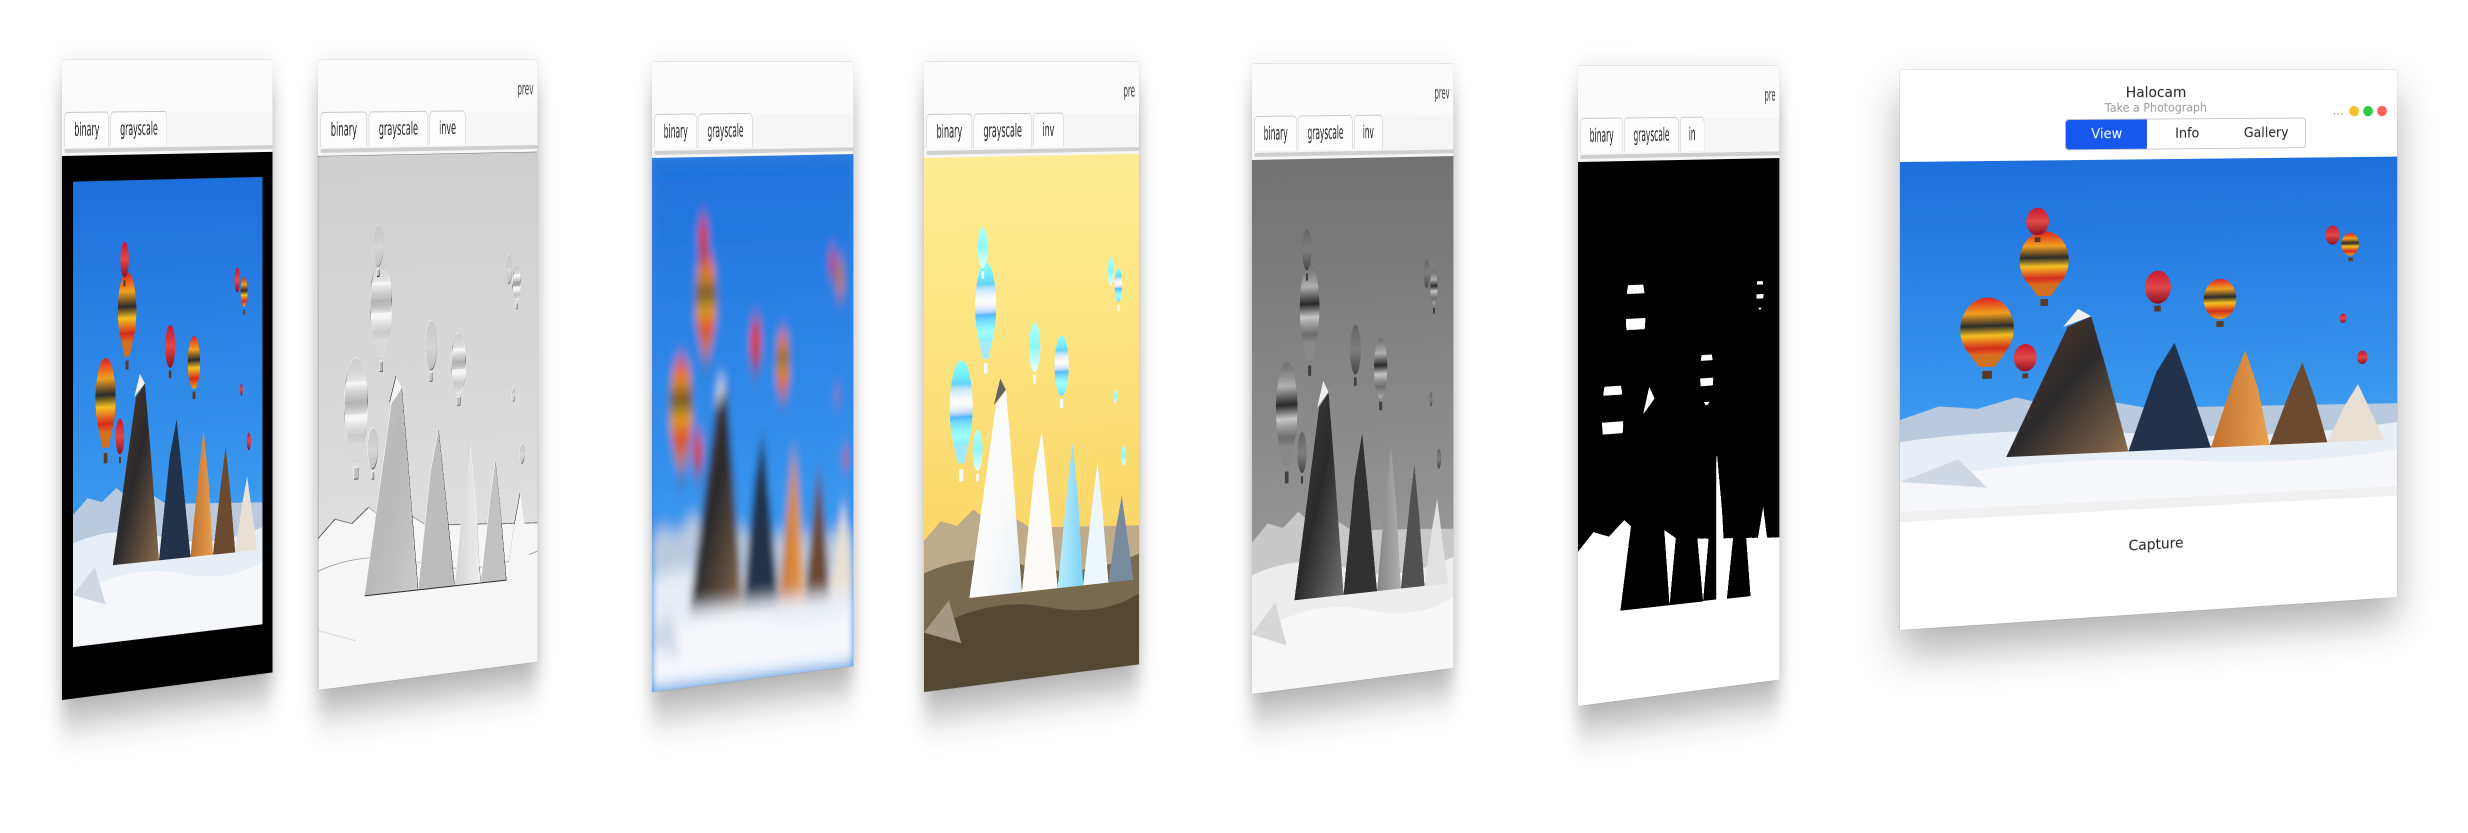  I want to click on preview-window-blur: binary grayscale, so click(753, 377).